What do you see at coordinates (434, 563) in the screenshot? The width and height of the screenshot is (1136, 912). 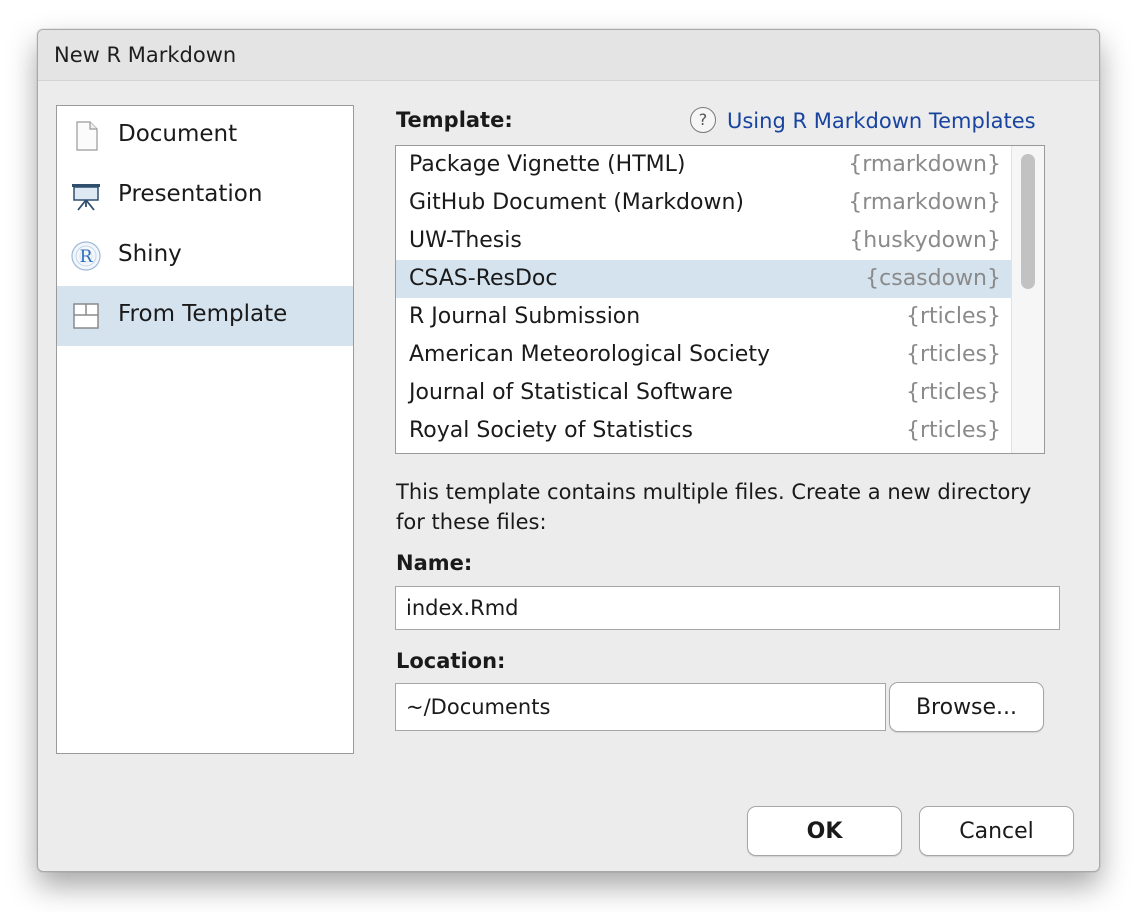 I see `name-label: Name:` at bounding box center [434, 563].